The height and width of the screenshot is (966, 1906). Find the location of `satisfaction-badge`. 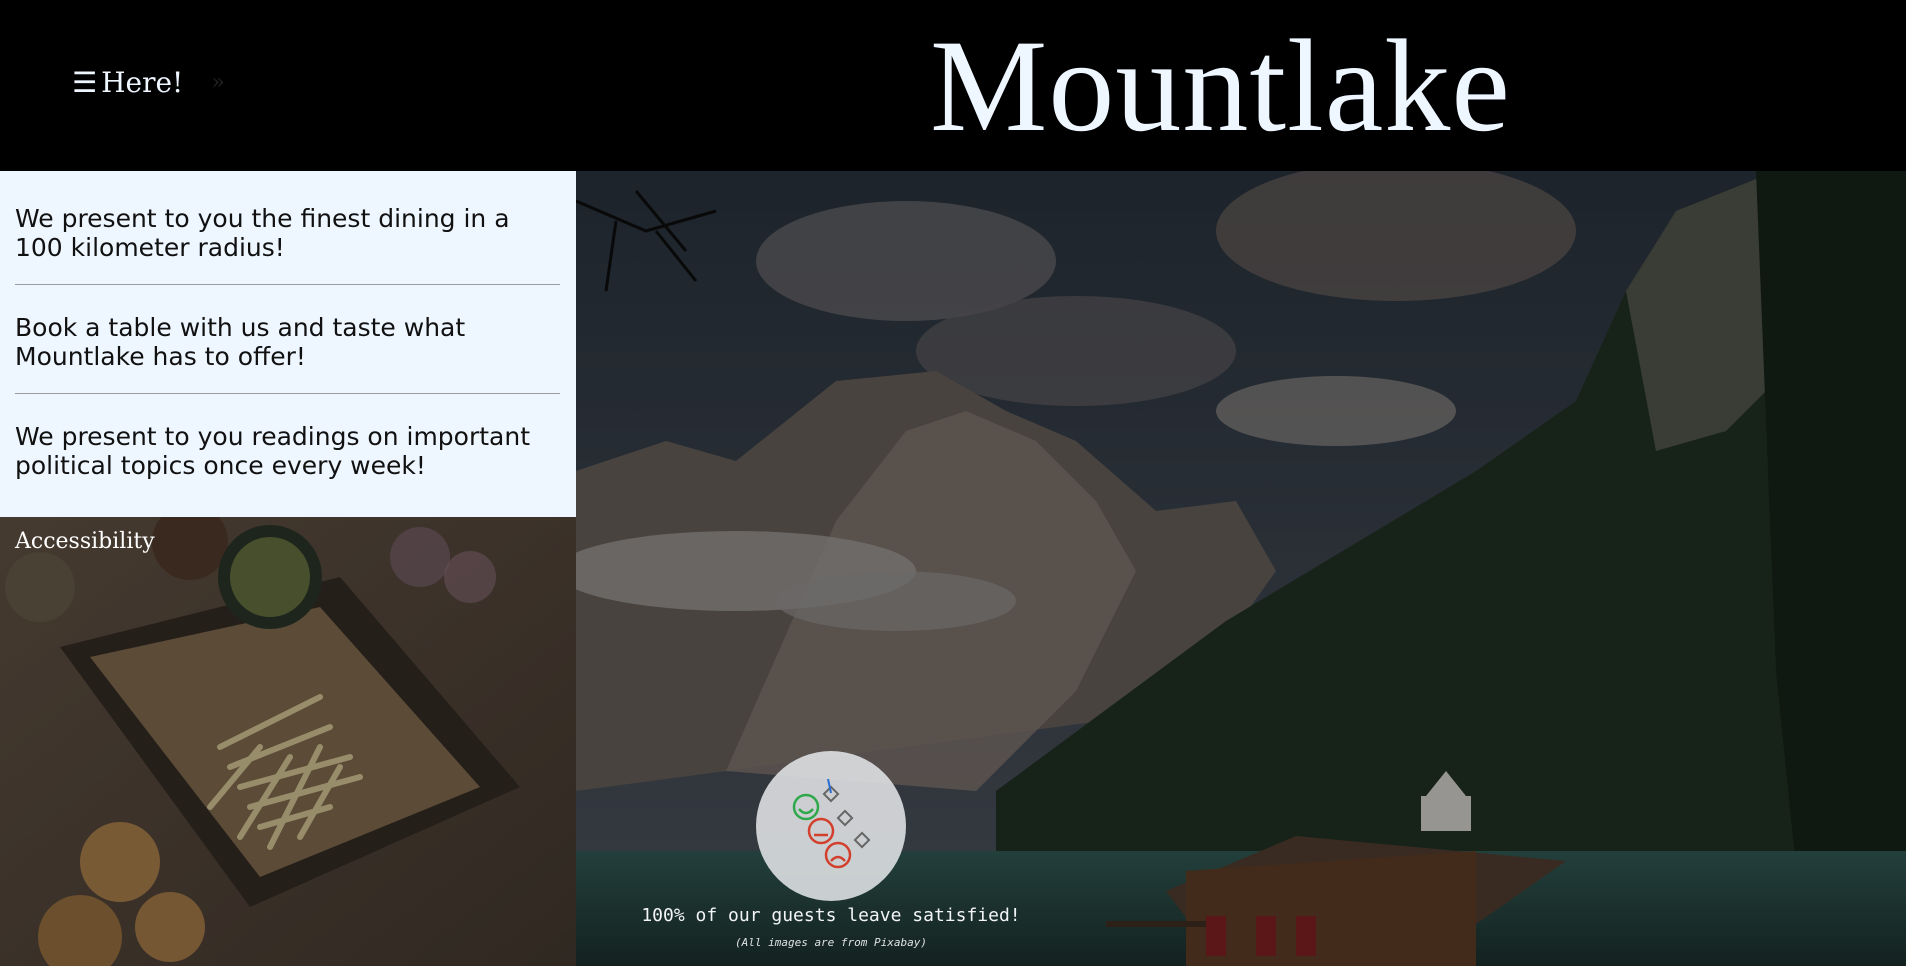

satisfaction-badge is located at coordinates (831, 826).